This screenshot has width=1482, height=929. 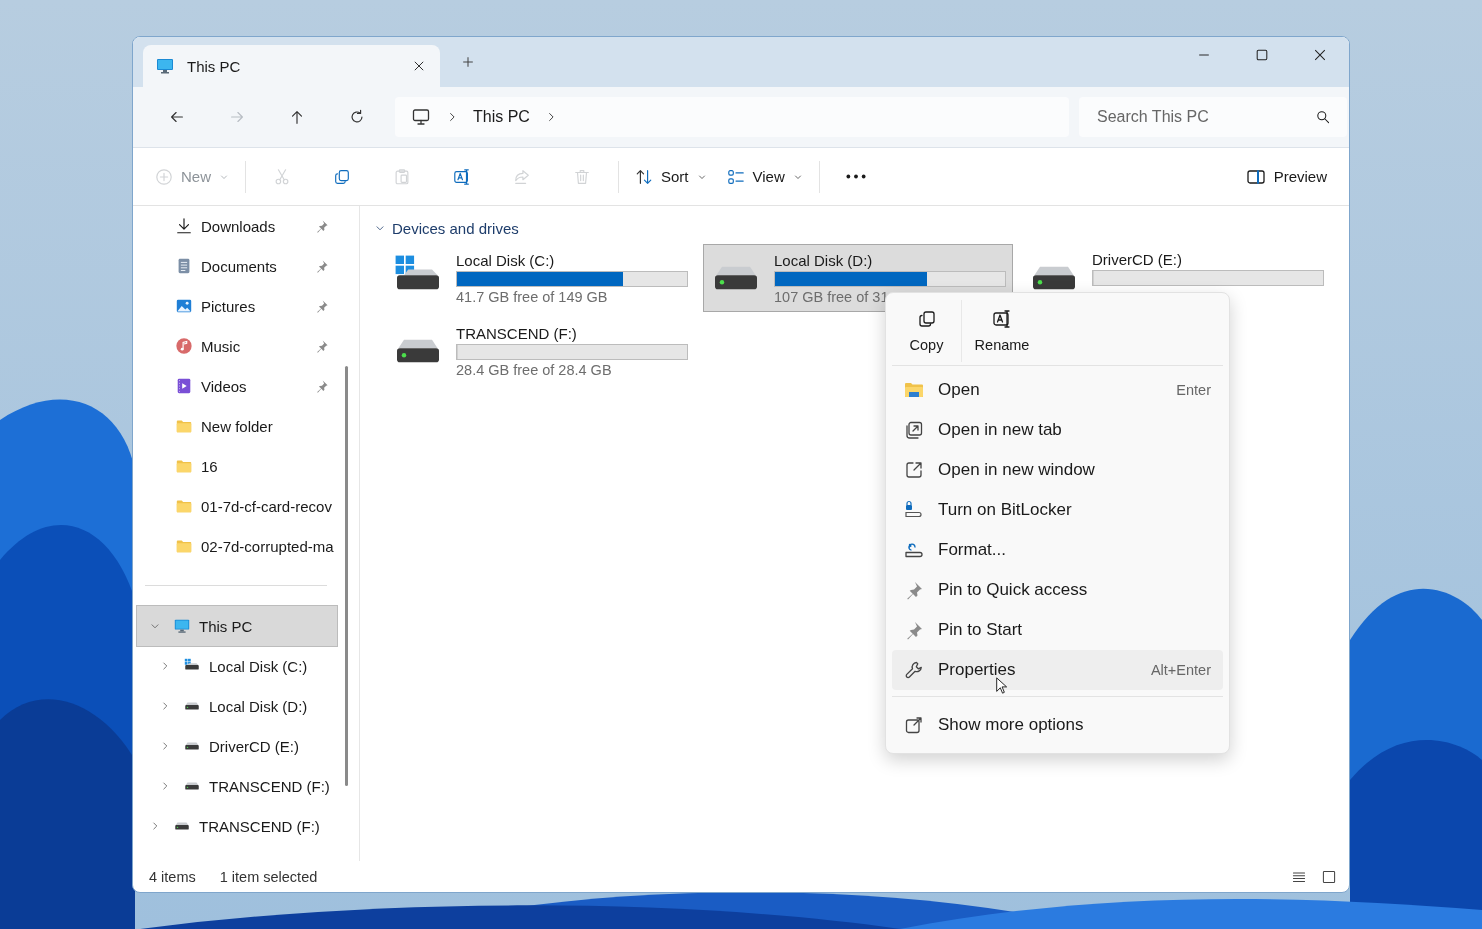 What do you see at coordinates (184, 226) in the screenshot?
I see `download-icon` at bounding box center [184, 226].